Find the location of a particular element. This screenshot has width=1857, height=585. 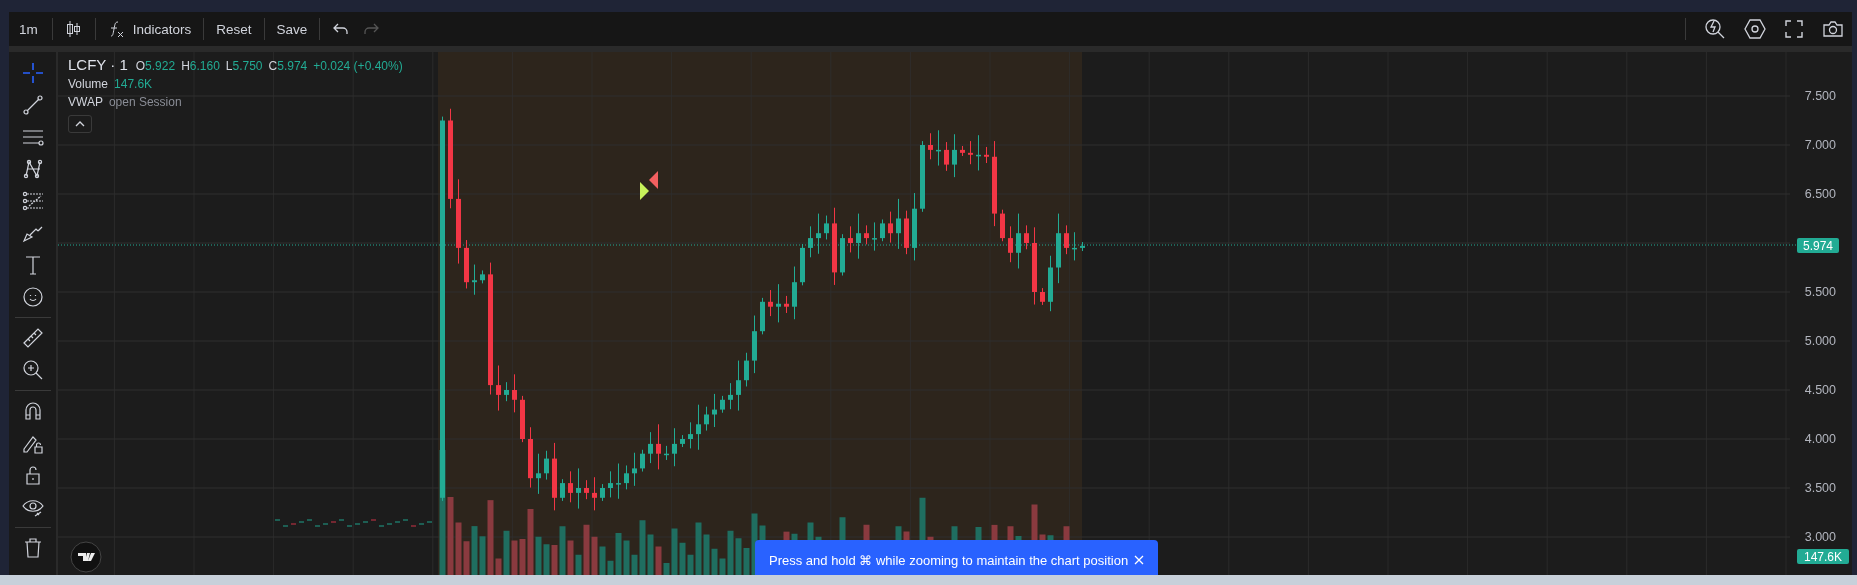

vwap-setting: open Session is located at coordinates (145, 102).